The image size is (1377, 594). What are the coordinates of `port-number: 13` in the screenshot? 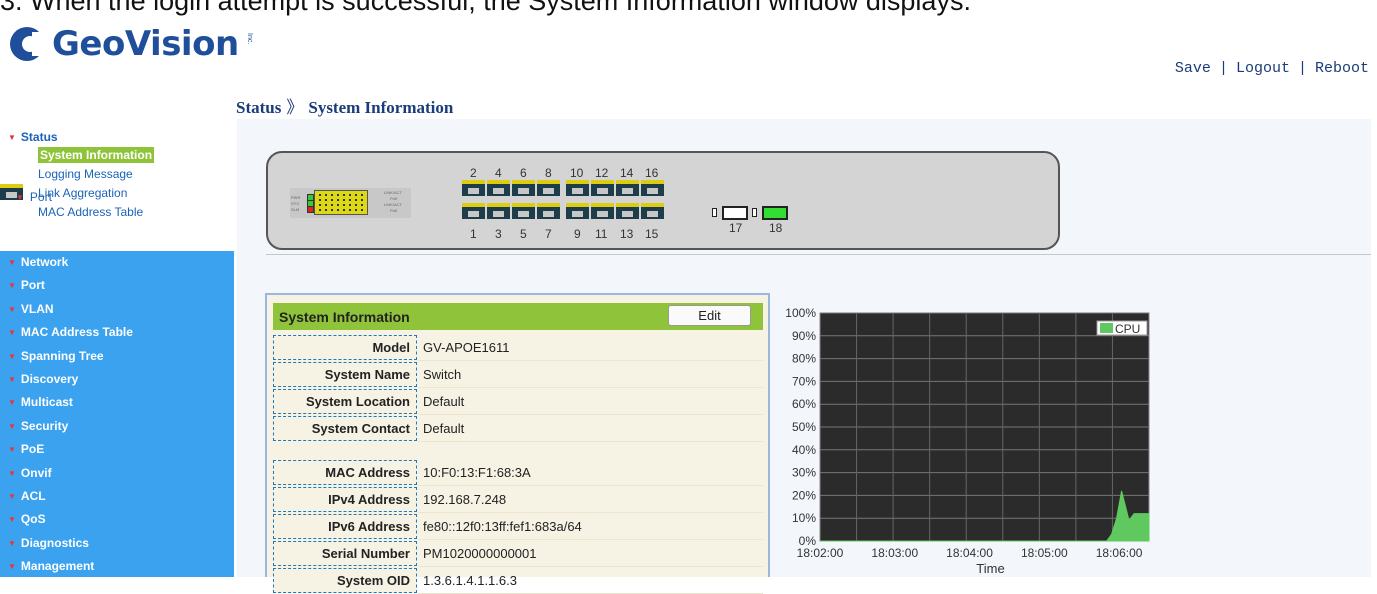 It's located at (627, 234).